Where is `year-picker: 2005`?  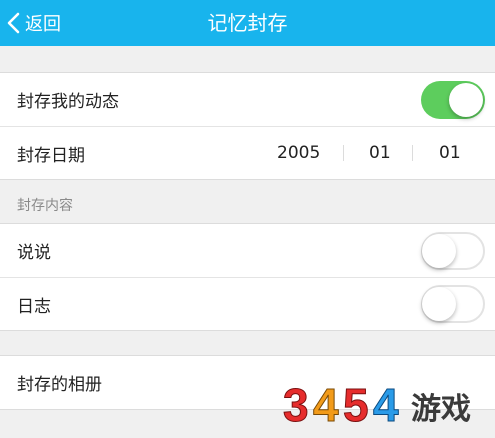
year-picker: 2005 is located at coordinates (298, 153).